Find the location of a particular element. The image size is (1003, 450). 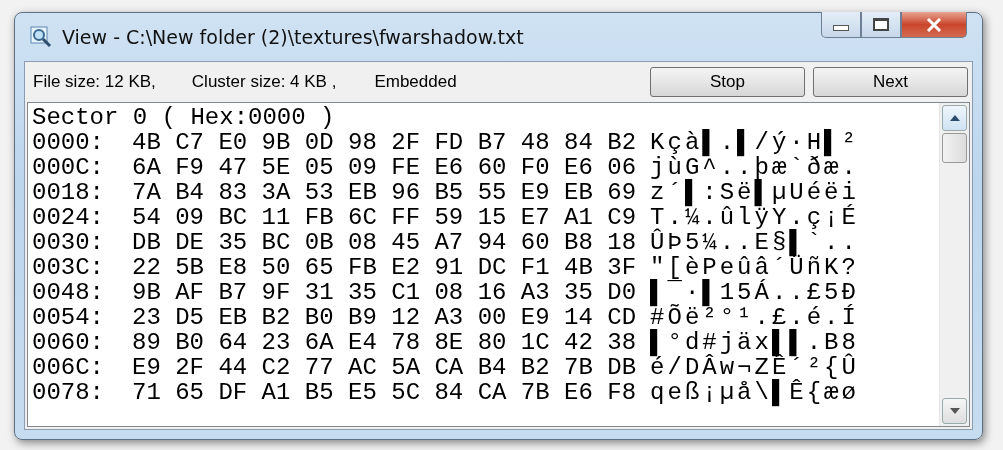

maximize-button is located at coordinates (881, 25).